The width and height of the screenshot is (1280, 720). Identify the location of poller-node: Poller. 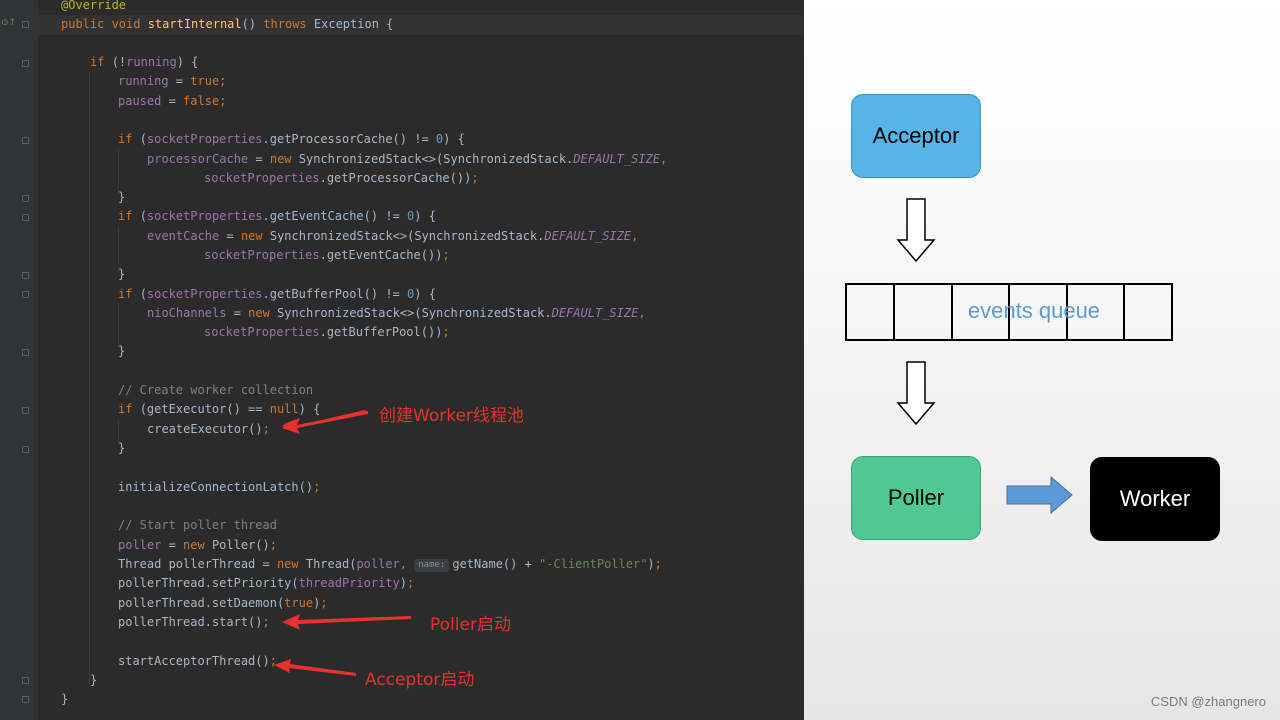
(916, 498).